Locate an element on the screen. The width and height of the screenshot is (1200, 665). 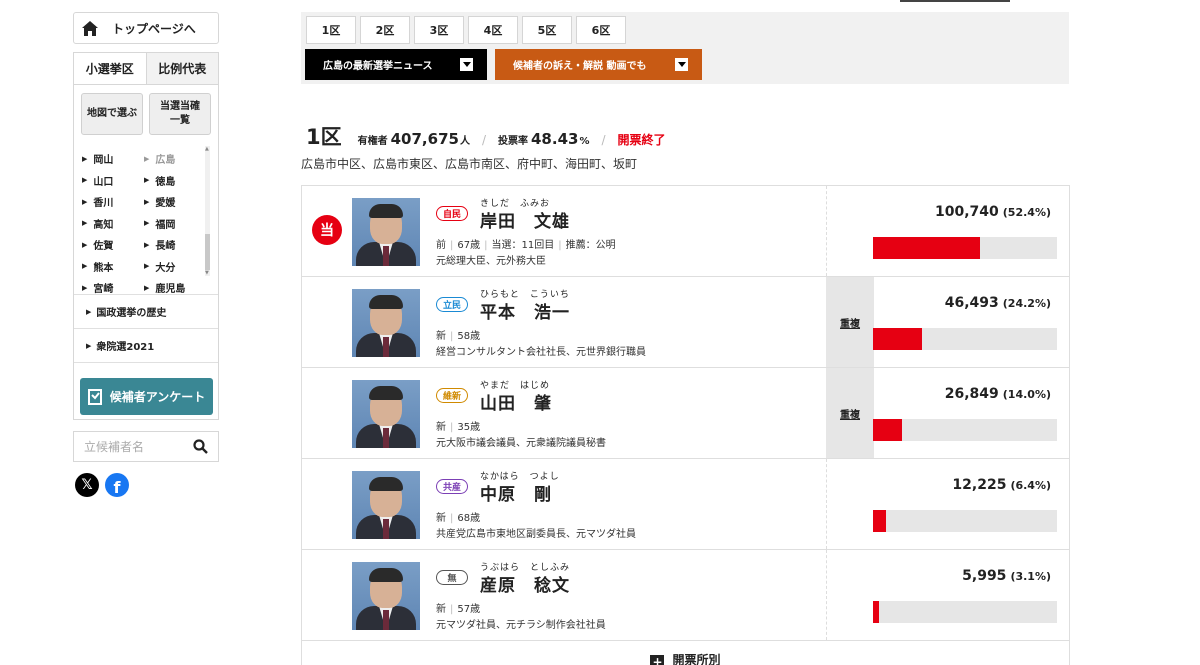
home-icon is located at coordinates (90, 28).